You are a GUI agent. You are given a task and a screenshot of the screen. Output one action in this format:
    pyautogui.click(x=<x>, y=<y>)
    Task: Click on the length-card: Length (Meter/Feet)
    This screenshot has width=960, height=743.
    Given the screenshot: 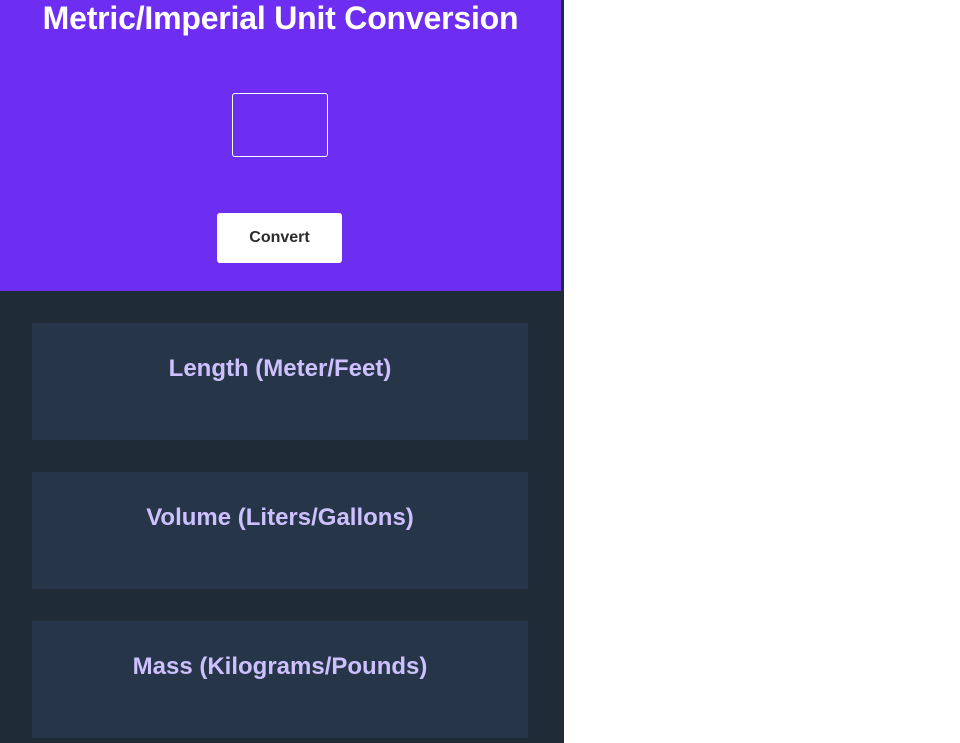 What is the action you would take?
    pyautogui.click(x=280, y=381)
    